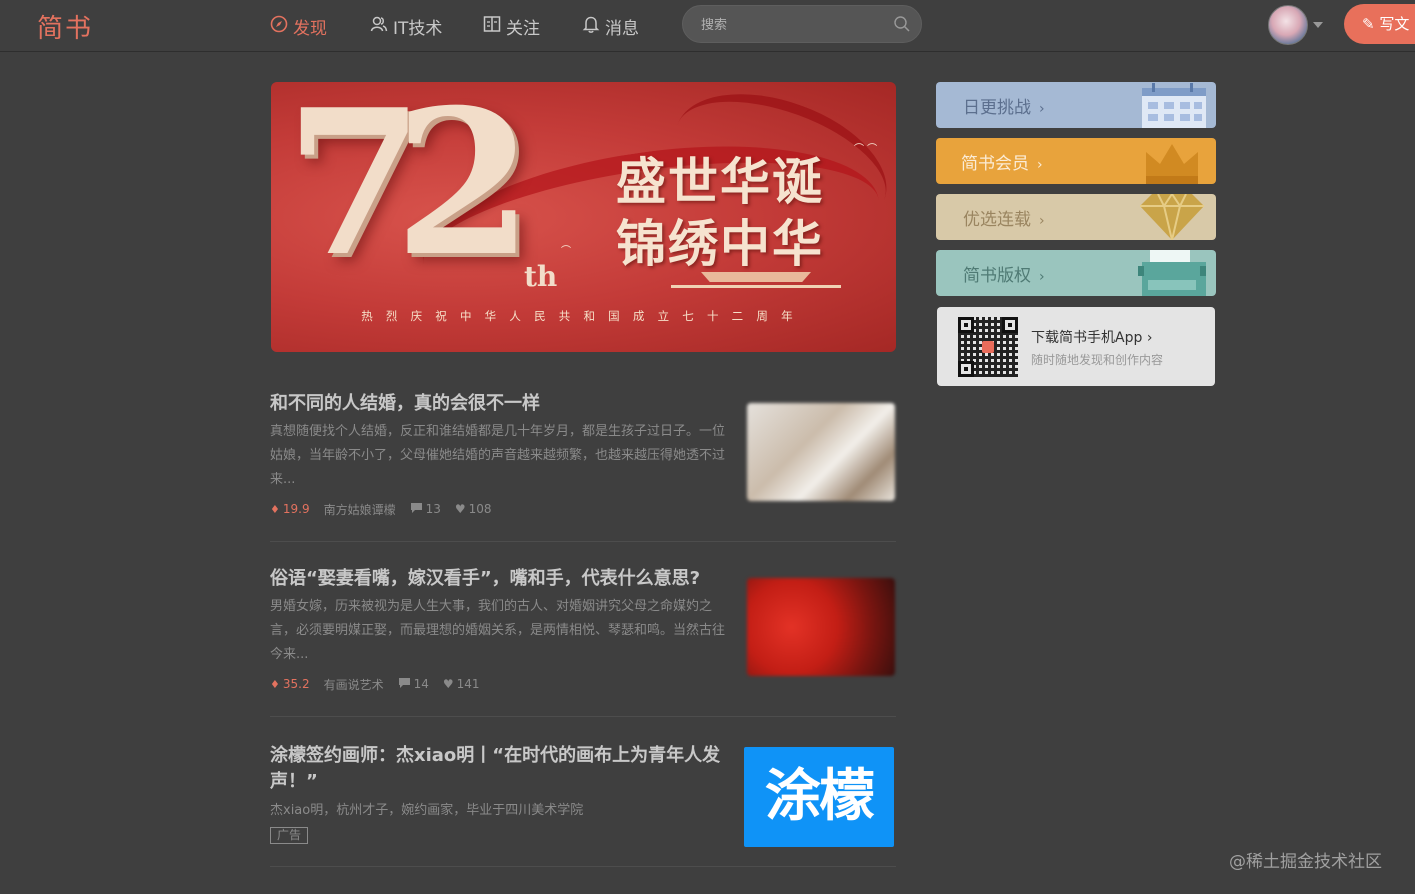 This screenshot has height=894, width=1415. I want to click on article-reward-amount: 35.2, so click(296, 684).